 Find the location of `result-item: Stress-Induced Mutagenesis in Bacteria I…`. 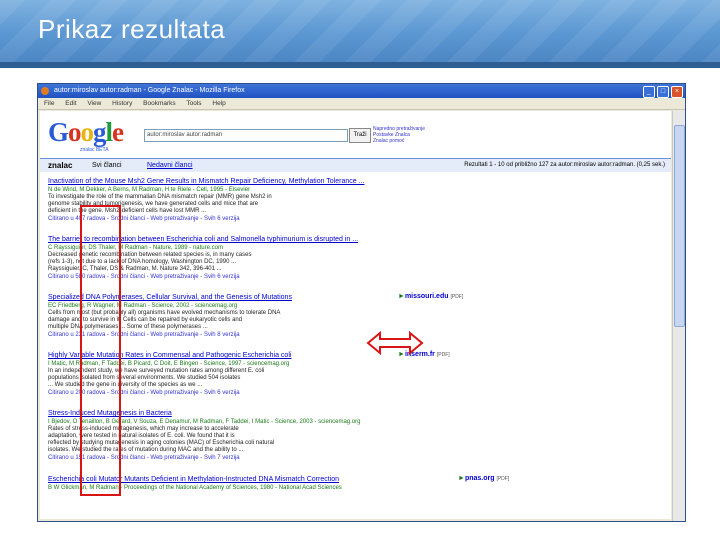

result-item: Stress-Induced Mutagenesis in Bacteria I… is located at coordinates (358, 442).